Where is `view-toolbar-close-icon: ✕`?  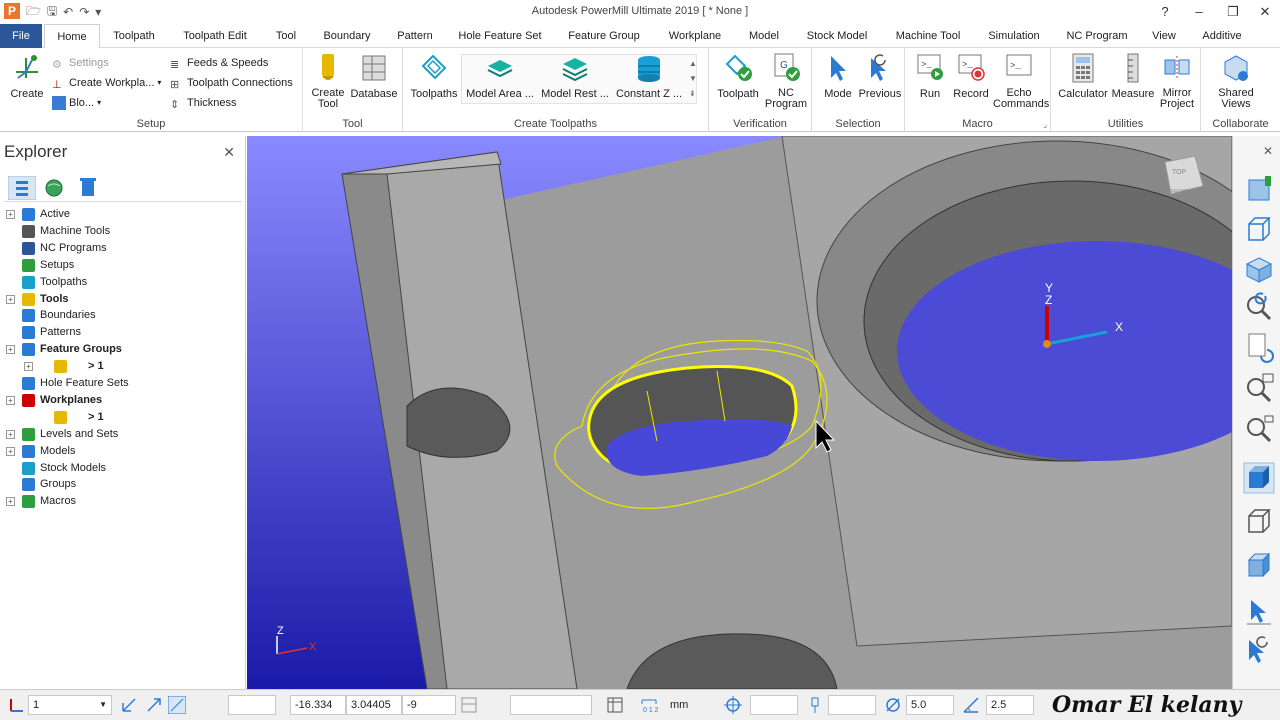 view-toolbar-close-icon: ✕ is located at coordinates (1268, 151).